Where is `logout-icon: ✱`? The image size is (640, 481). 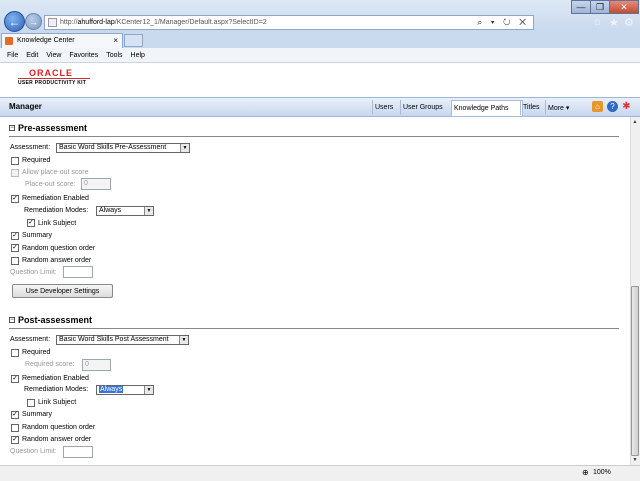
logout-icon: ✱ is located at coordinates (626, 106).